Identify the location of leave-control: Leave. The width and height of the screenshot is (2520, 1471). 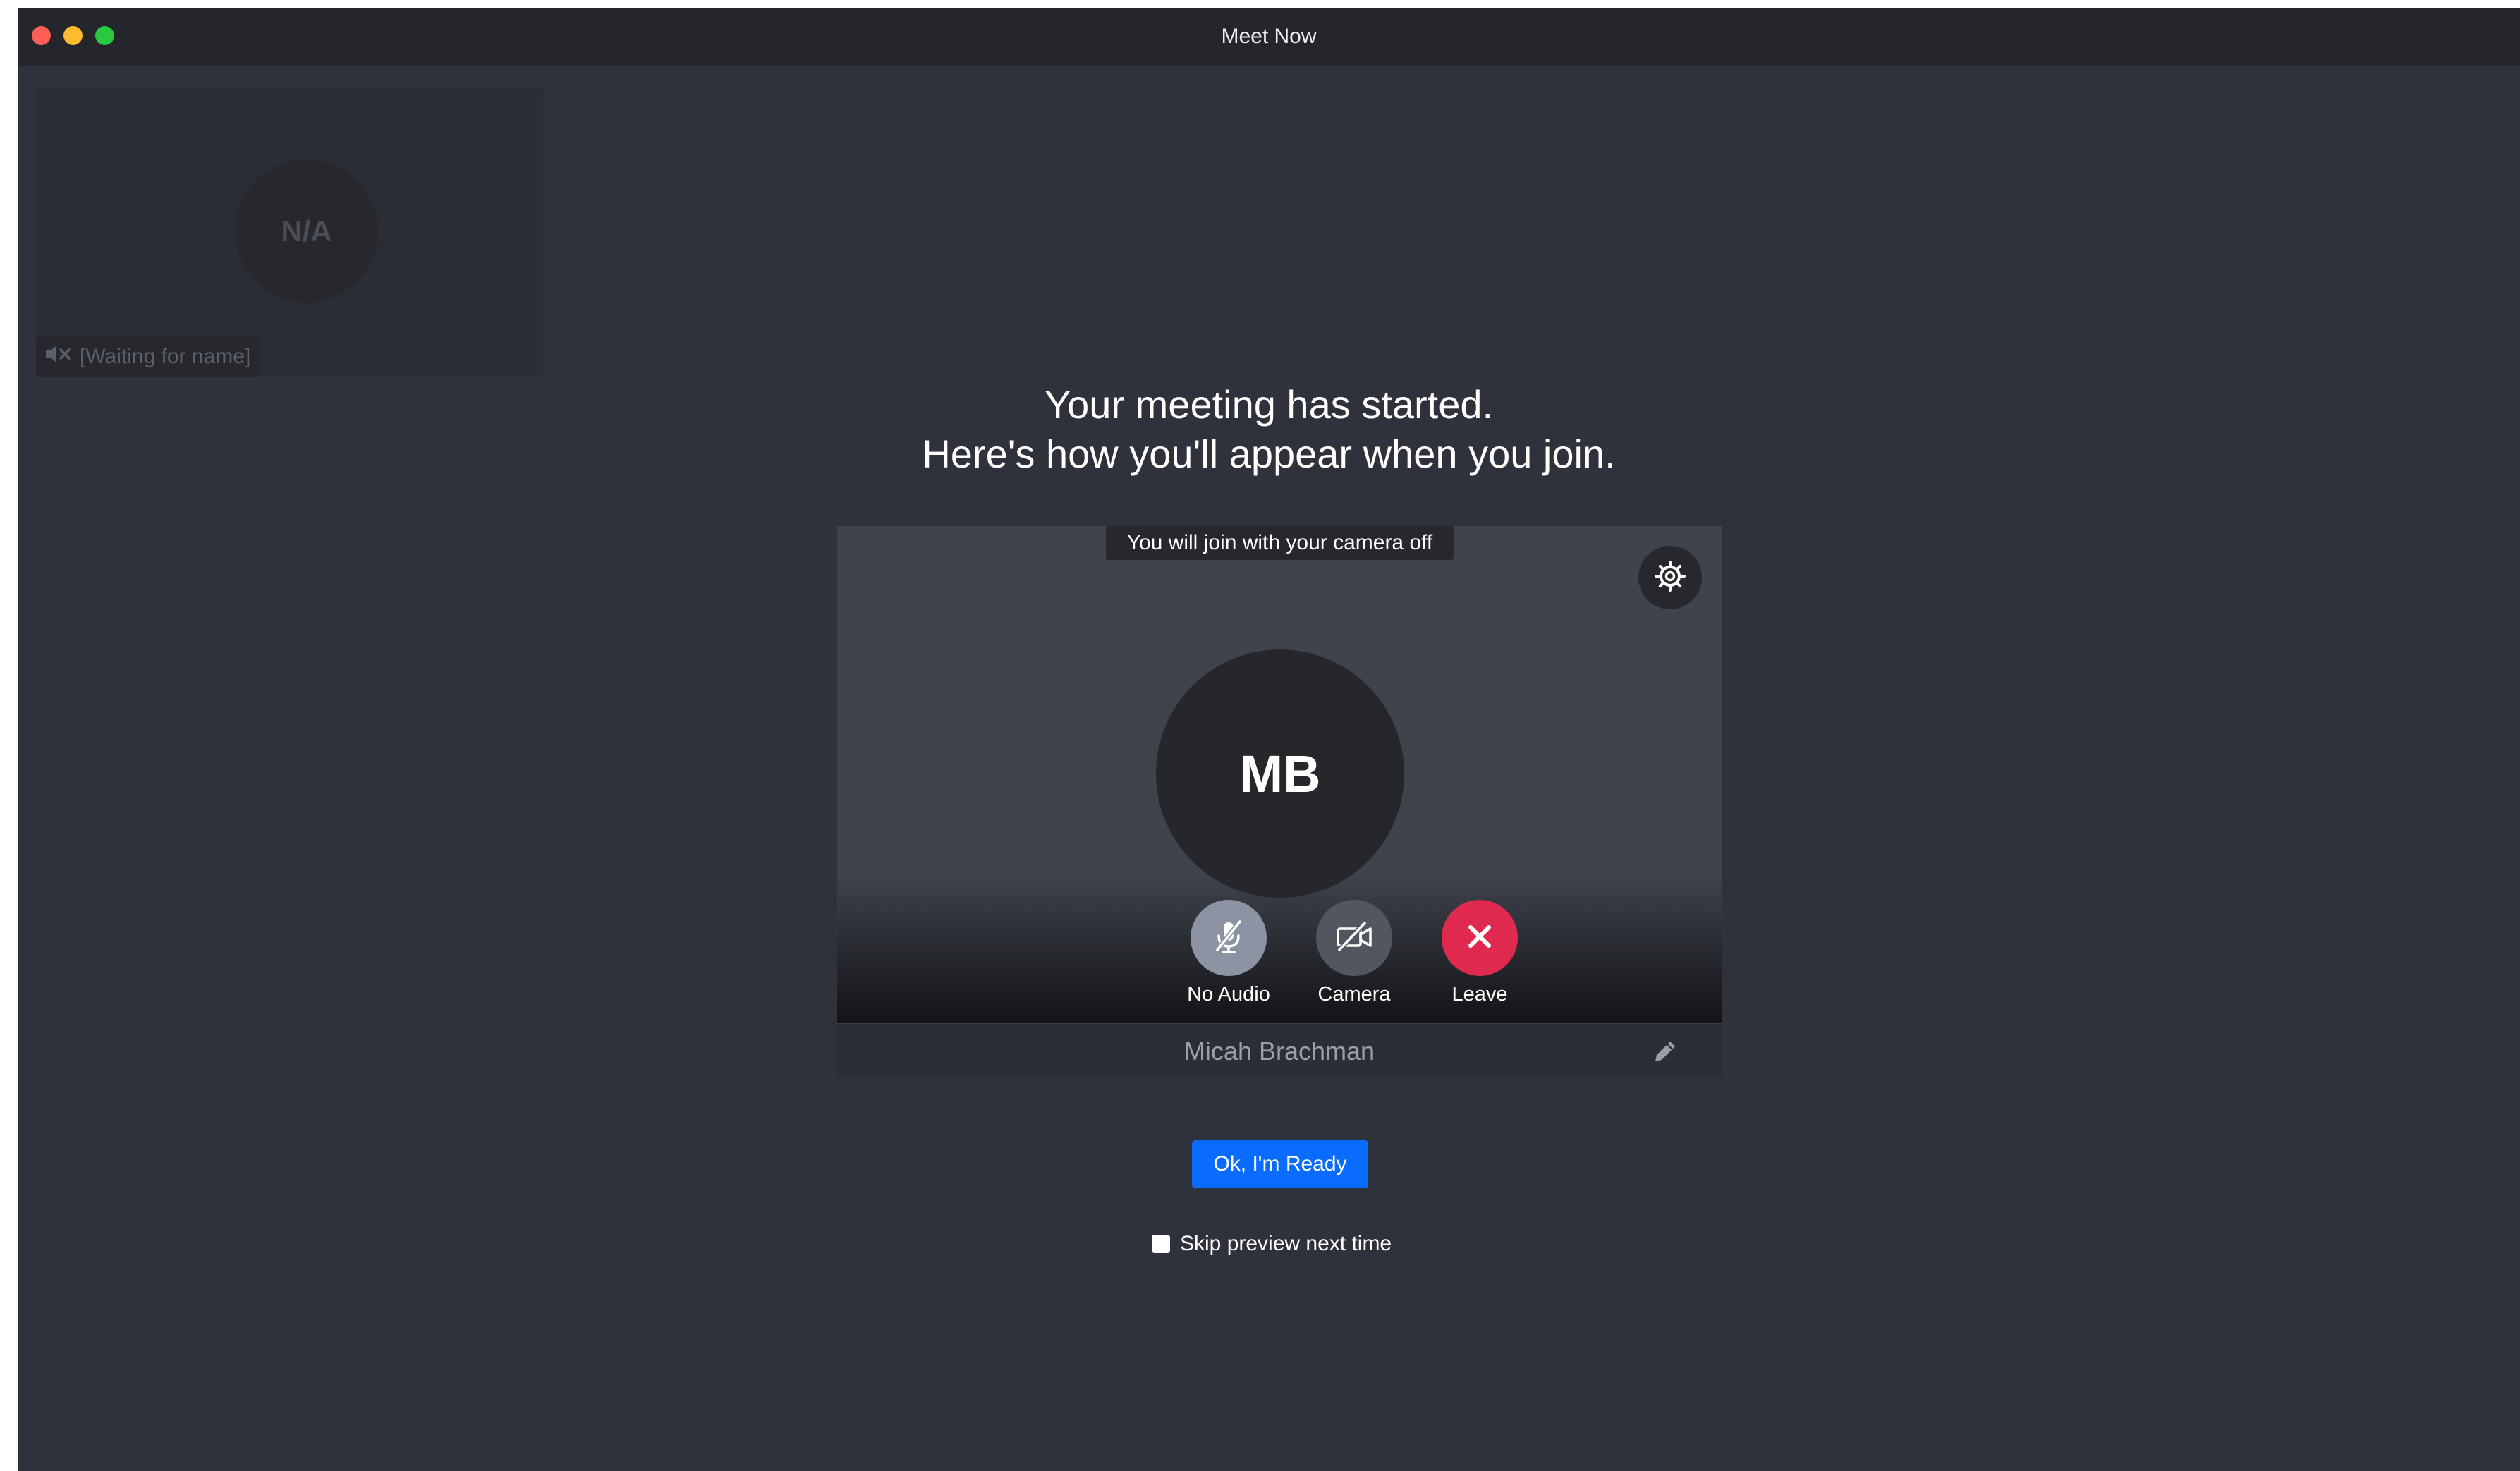
(1479, 953).